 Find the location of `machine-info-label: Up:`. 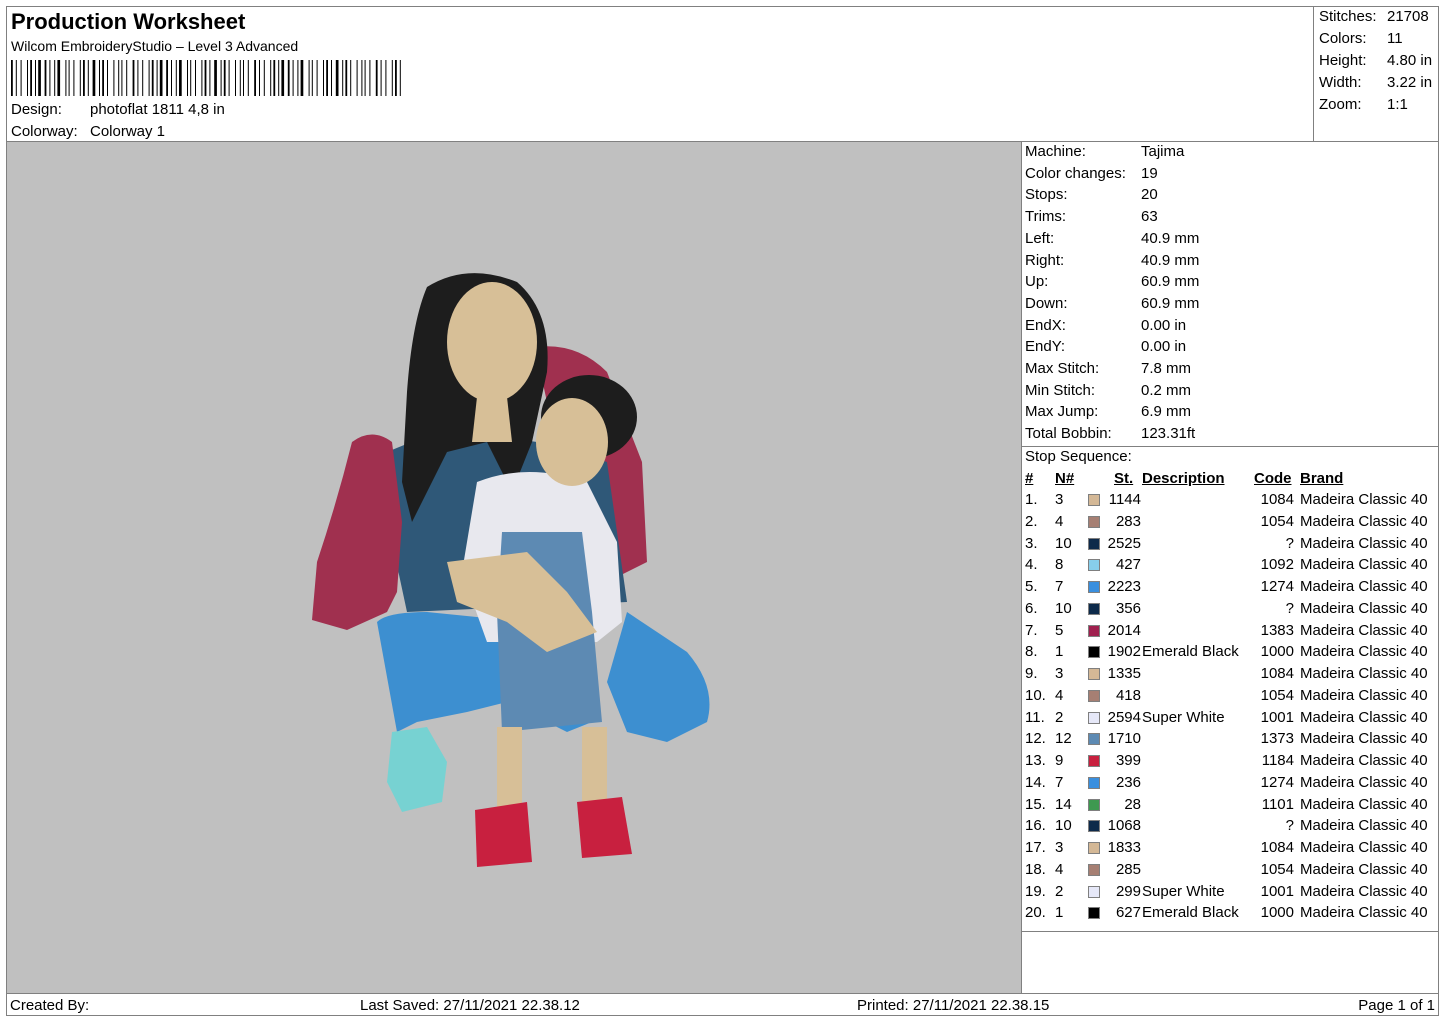

machine-info-label: Up: is located at coordinates (1037, 282).